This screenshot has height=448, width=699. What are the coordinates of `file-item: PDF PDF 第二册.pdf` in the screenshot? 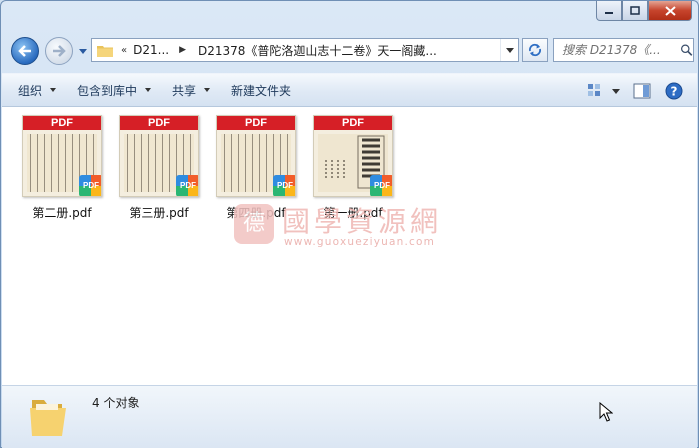 It's located at (62, 168).